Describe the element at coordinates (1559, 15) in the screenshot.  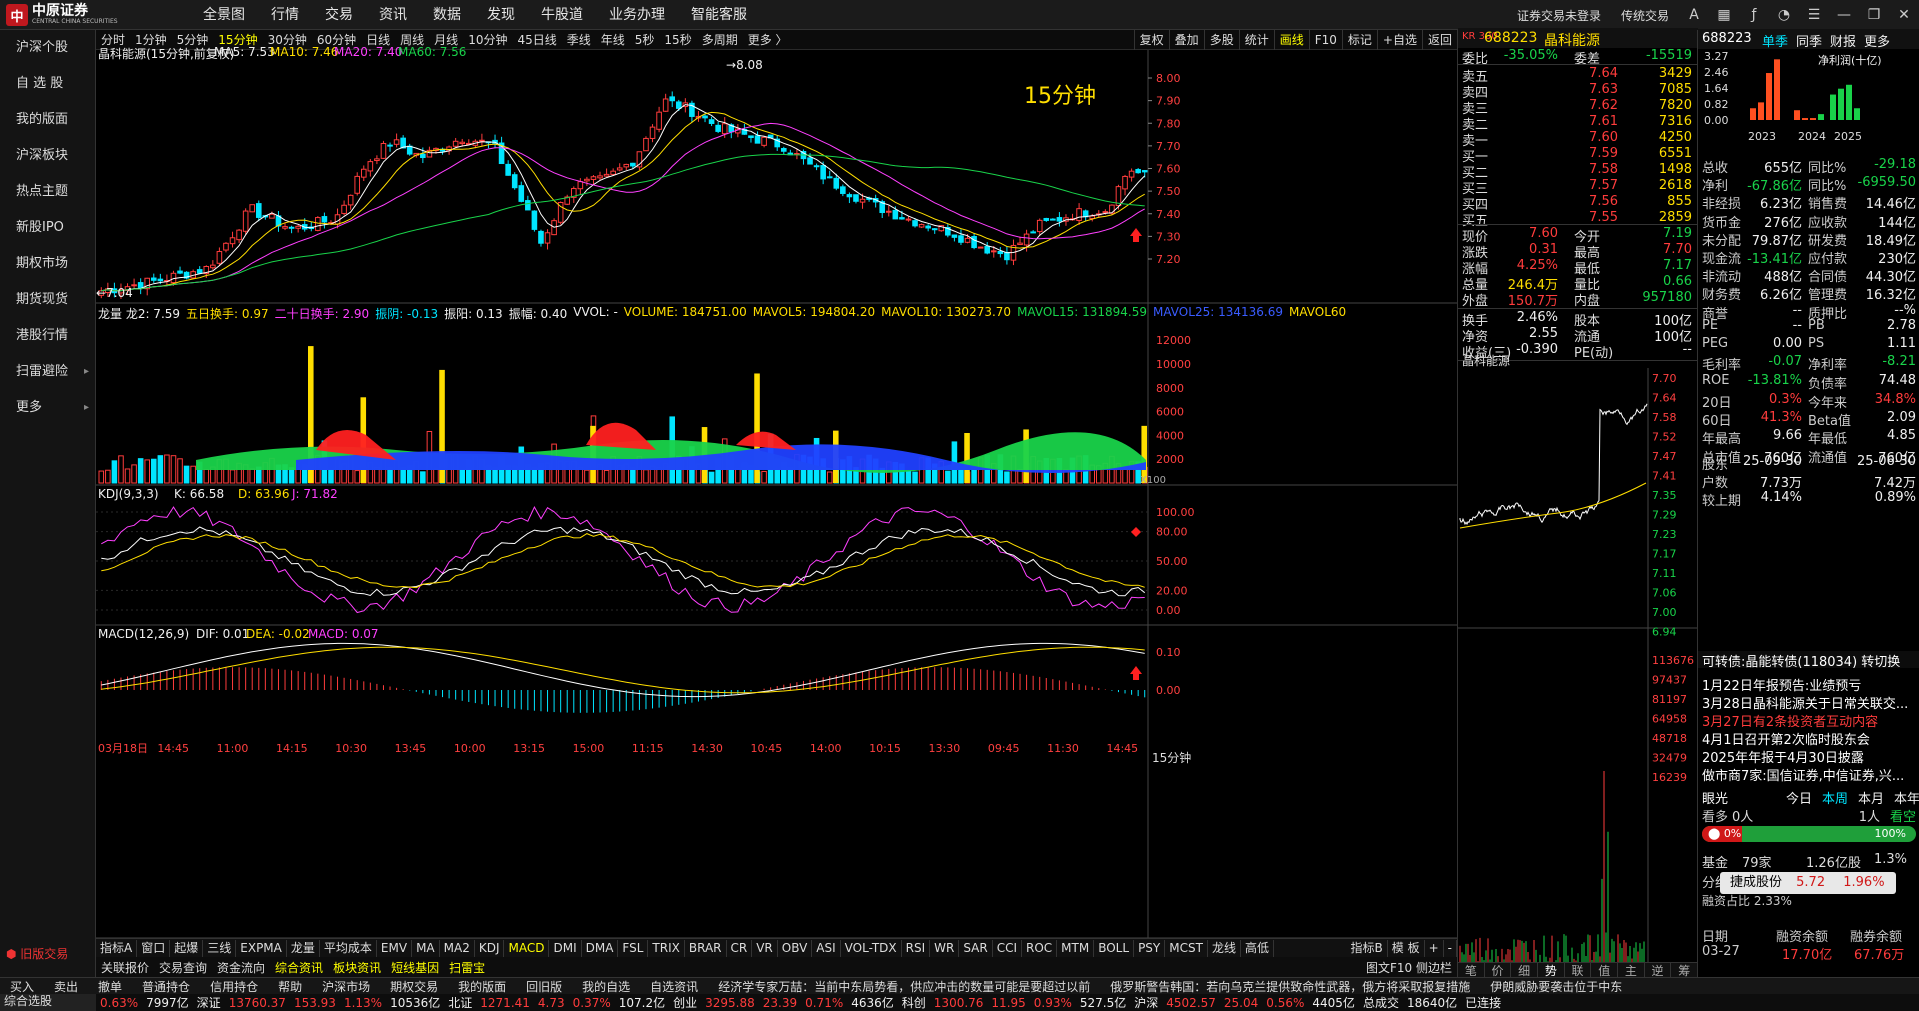
I see `trade-login-status: 证券交易未登录` at that location.